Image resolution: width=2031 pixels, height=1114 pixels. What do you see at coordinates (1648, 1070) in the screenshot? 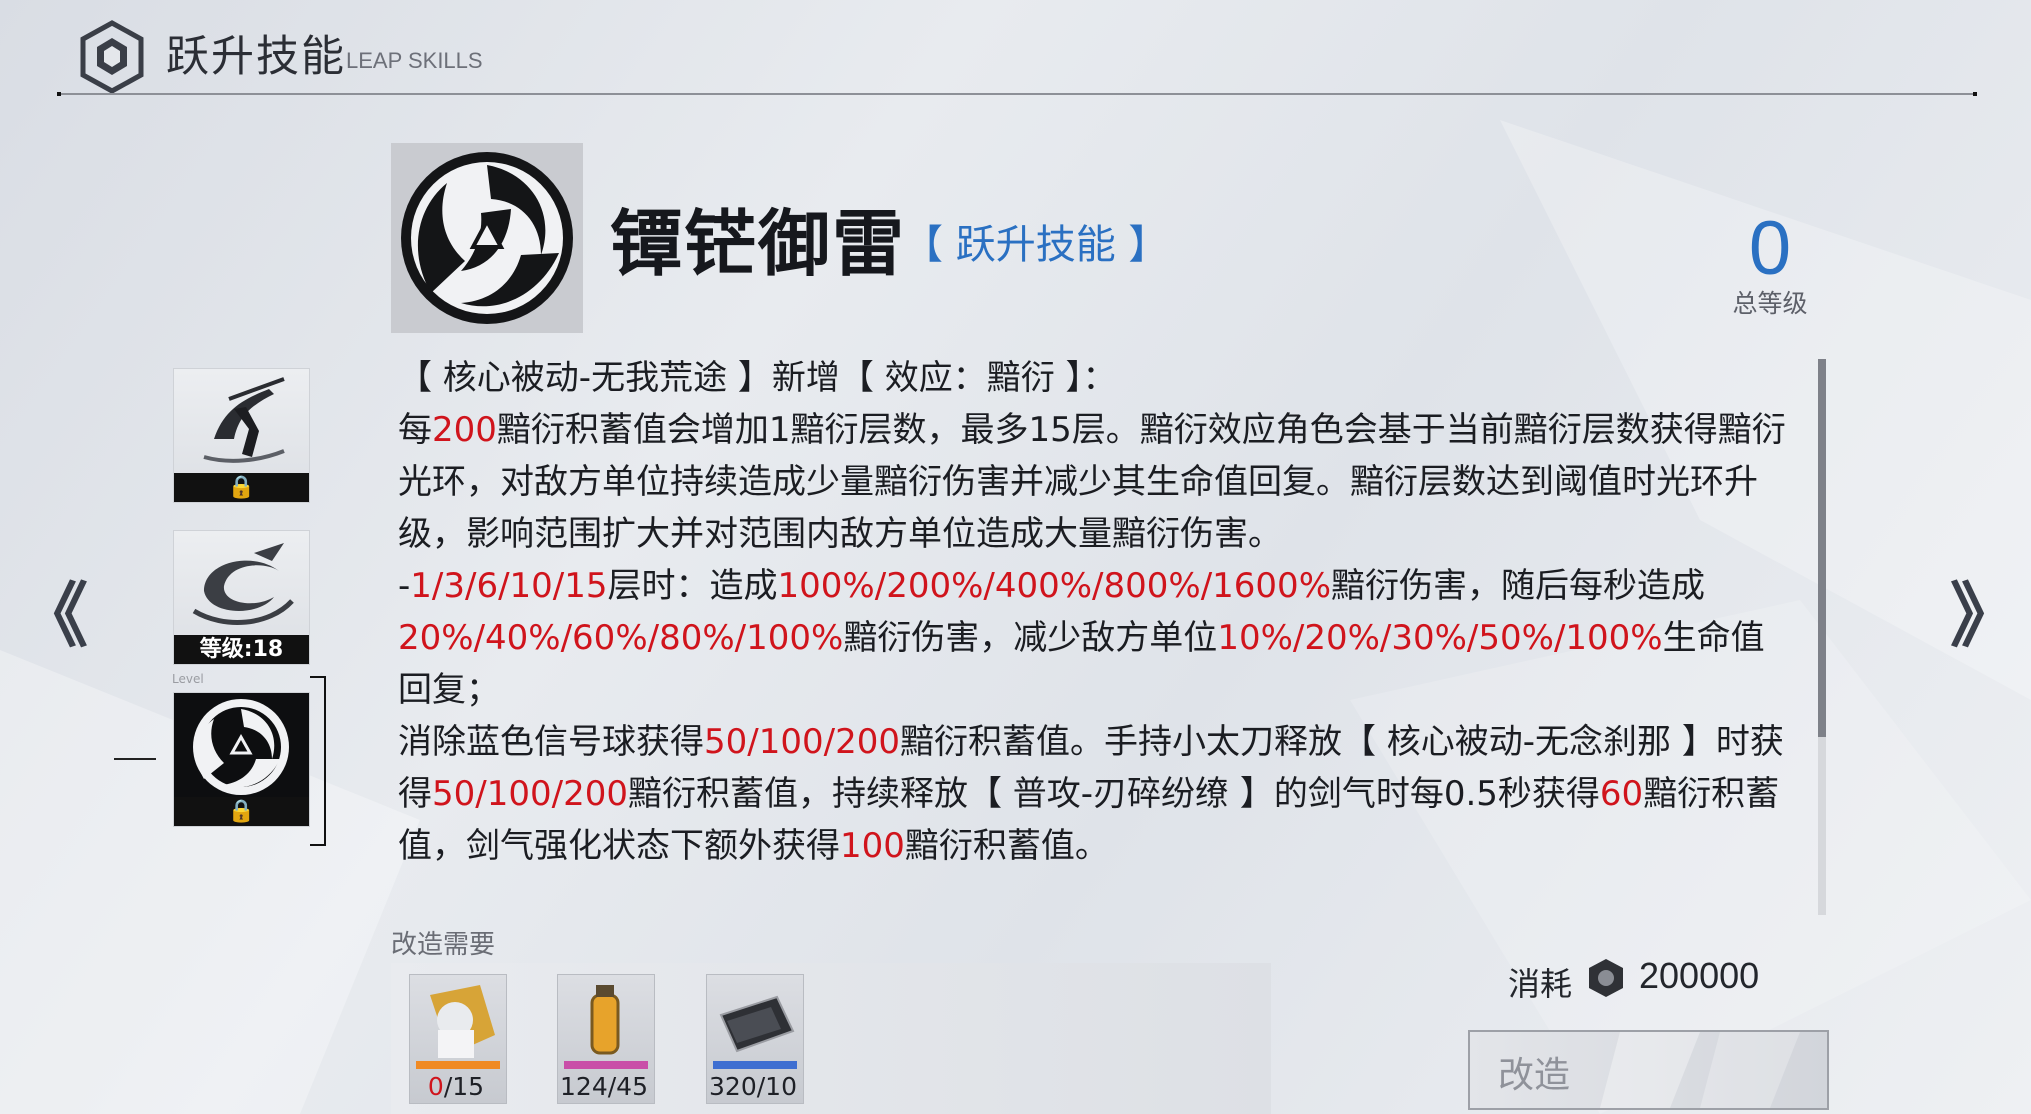
I see `modify-button: 改造` at bounding box center [1648, 1070].